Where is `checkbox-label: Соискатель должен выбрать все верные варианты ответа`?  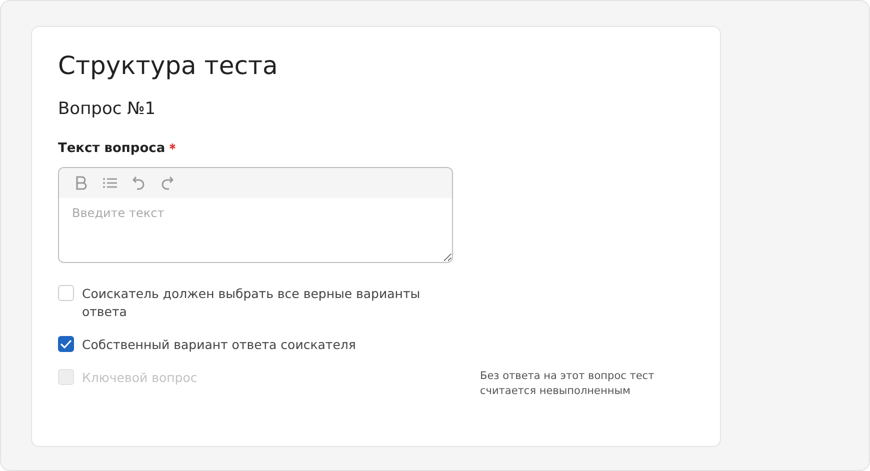 checkbox-label: Соискатель должен выбрать все верные варианты ответа is located at coordinates (252, 303).